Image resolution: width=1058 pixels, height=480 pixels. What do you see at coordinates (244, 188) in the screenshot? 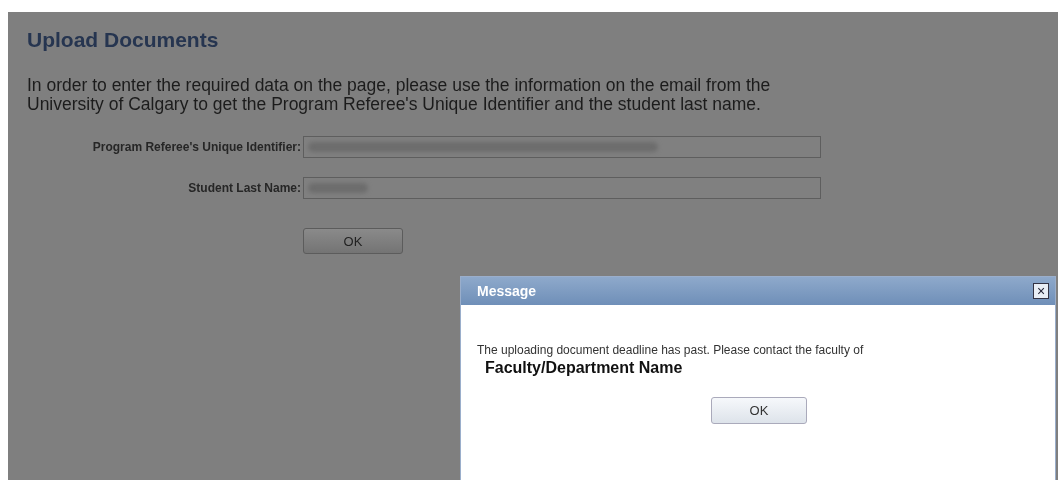
I see `field-label: Student Last Name:` at bounding box center [244, 188].